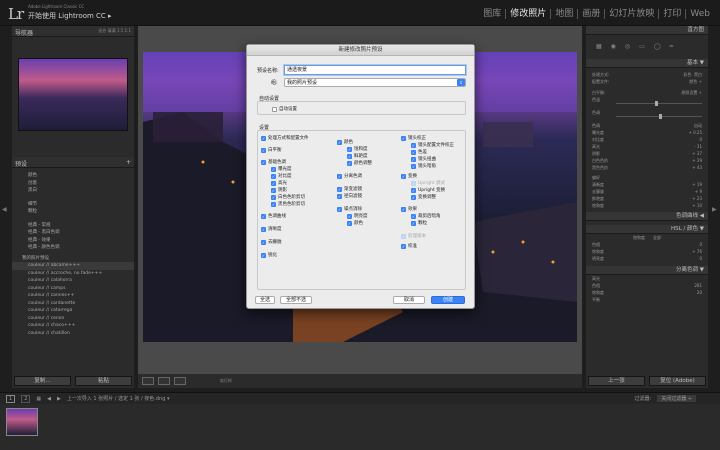  What do you see at coordinates (695, 132) in the screenshot?
I see `exposure-value: + 0.25` at bounding box center [695, 132].